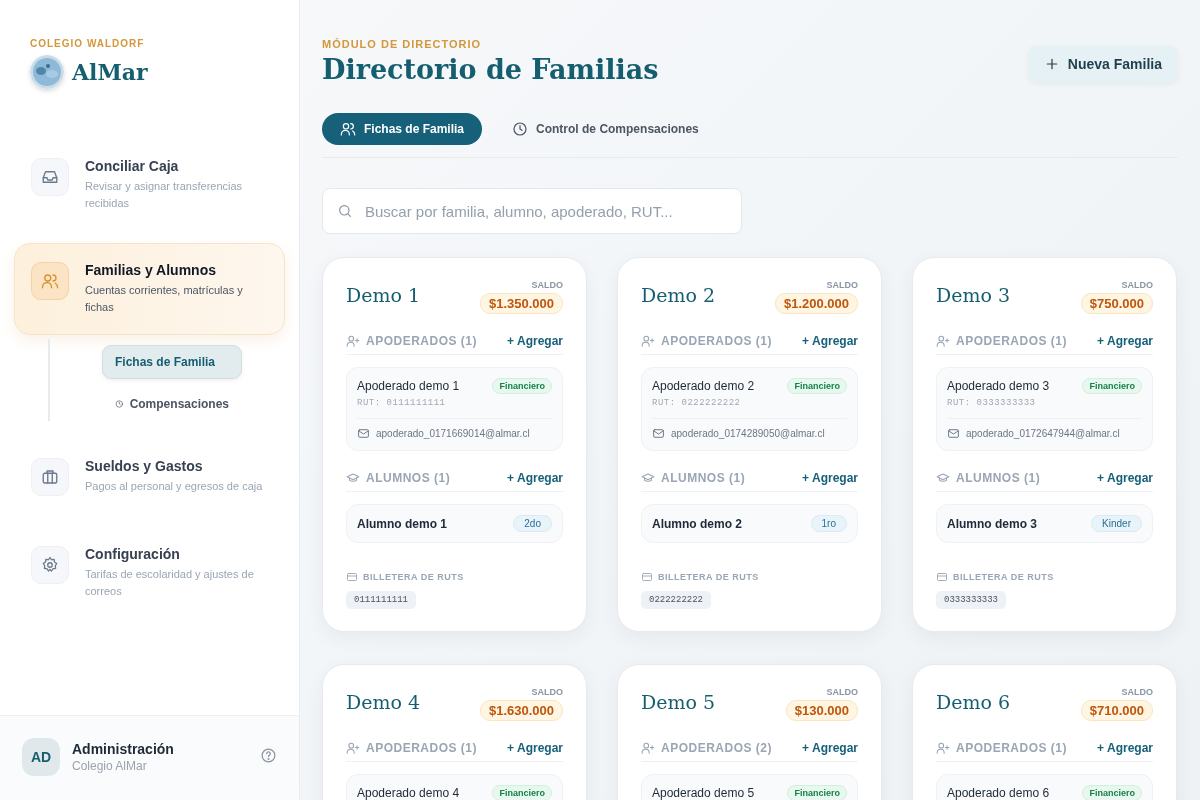 The height and width of the screenshot is (800, 1200). What do you see at coordinates (998, 386) in the screenshot?
I see `guardian-name: Apoderado demo 3` at bounding box center [998, 386].